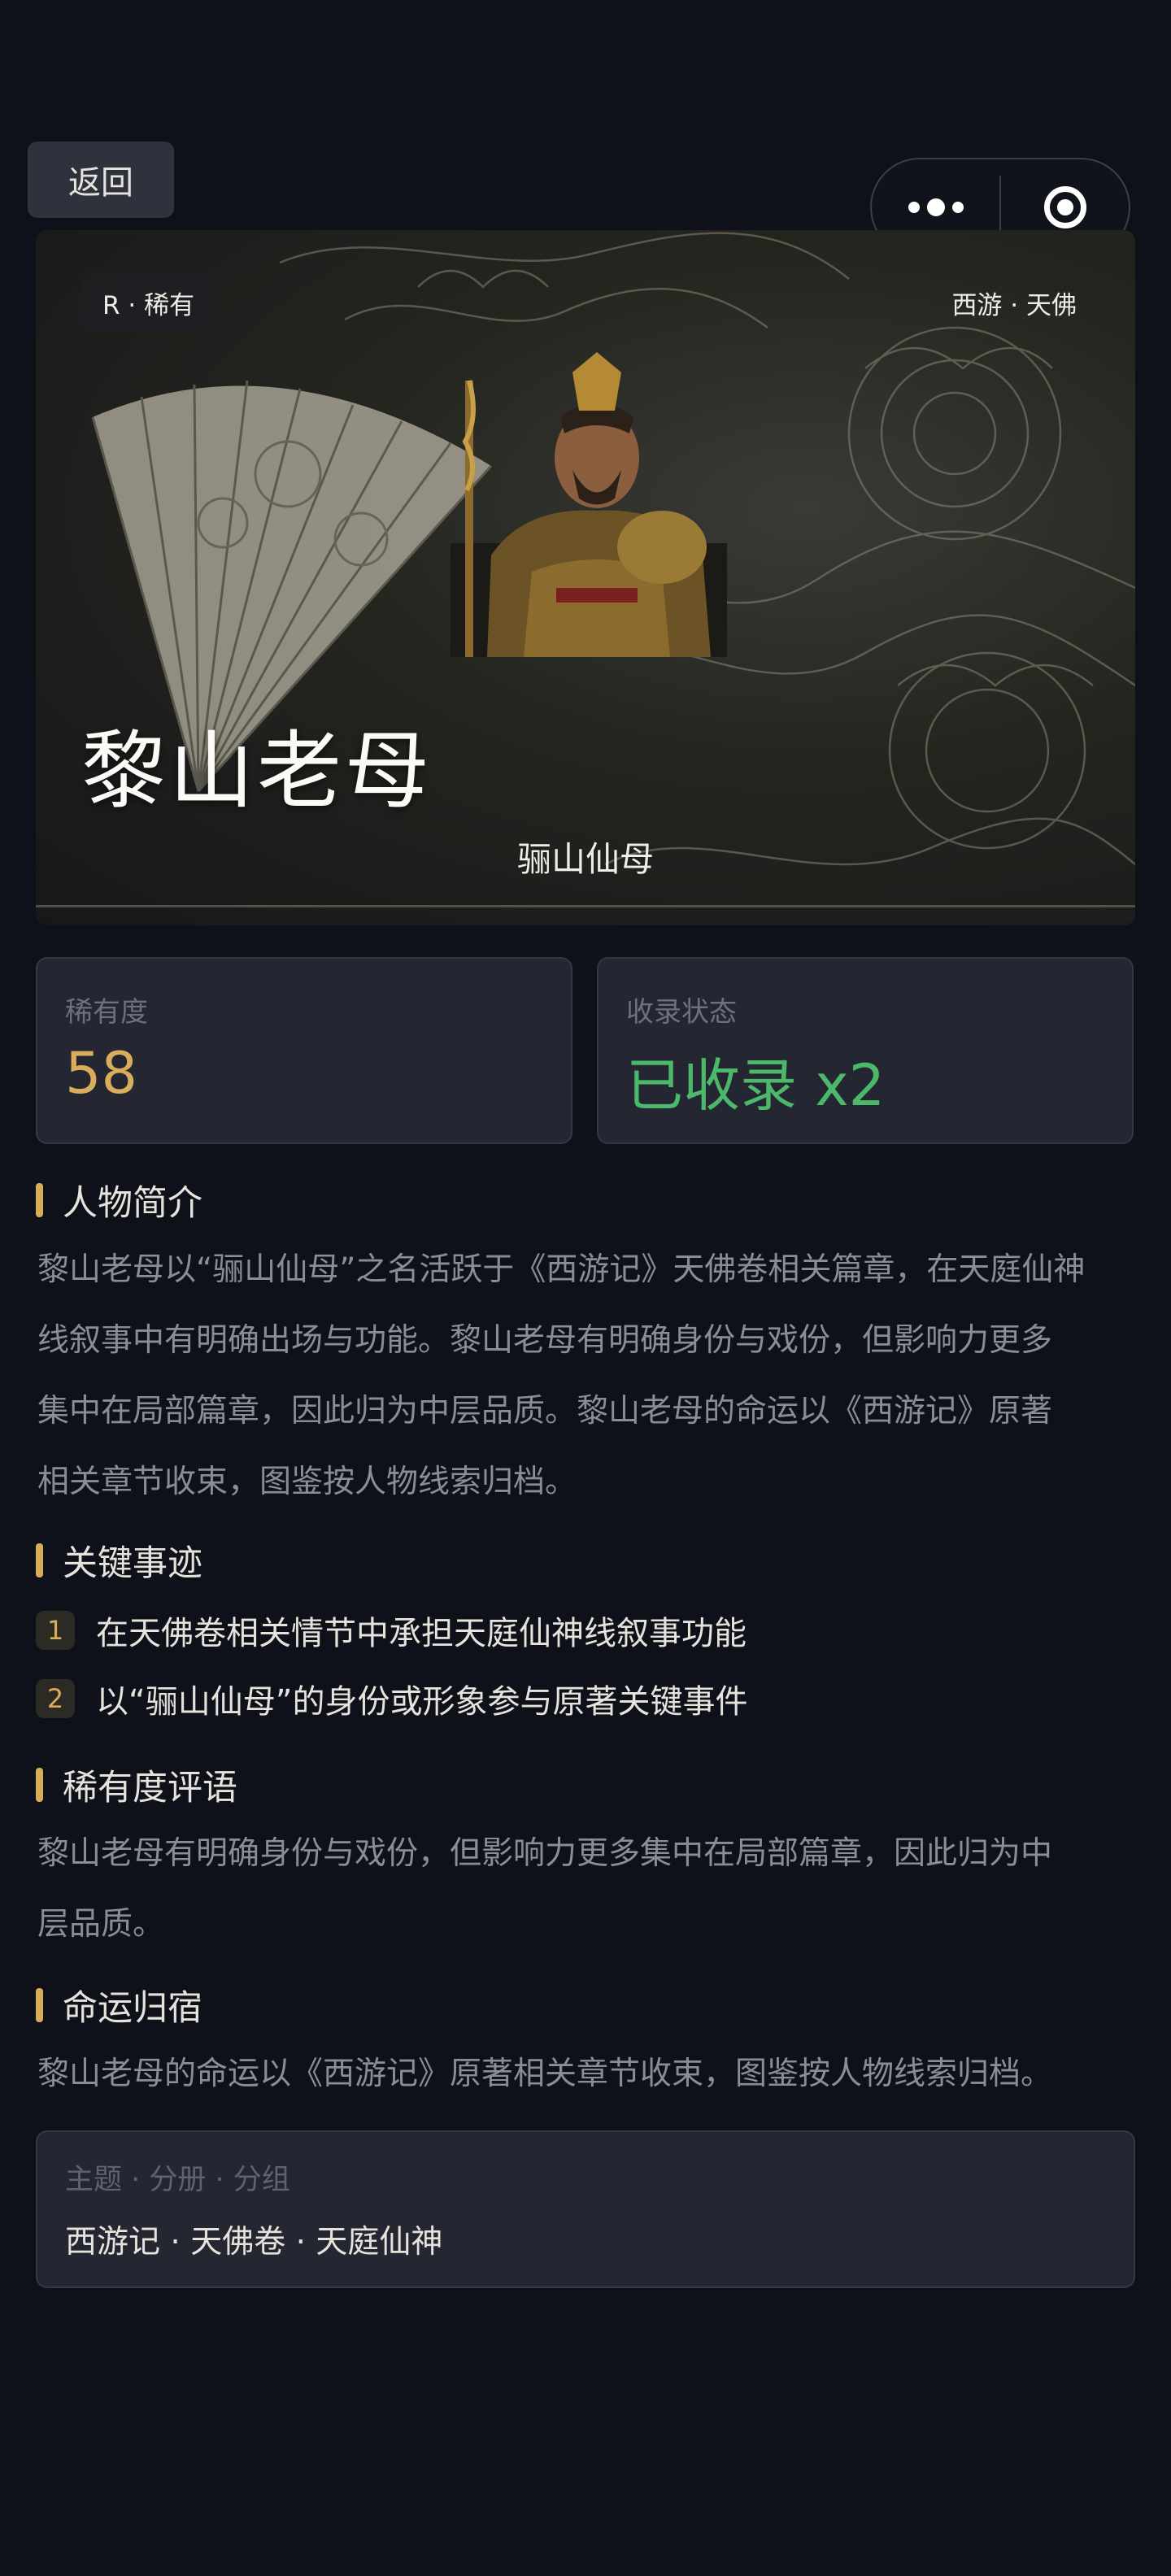 This screenshot has height=2576, width=1171. What do you see at coordinates (422, 1634) in the screenshot?
I see `event-text: 在天佛卷相关情节中承担天庭仙神线叙事功能` at bounding box center [422, 1634].